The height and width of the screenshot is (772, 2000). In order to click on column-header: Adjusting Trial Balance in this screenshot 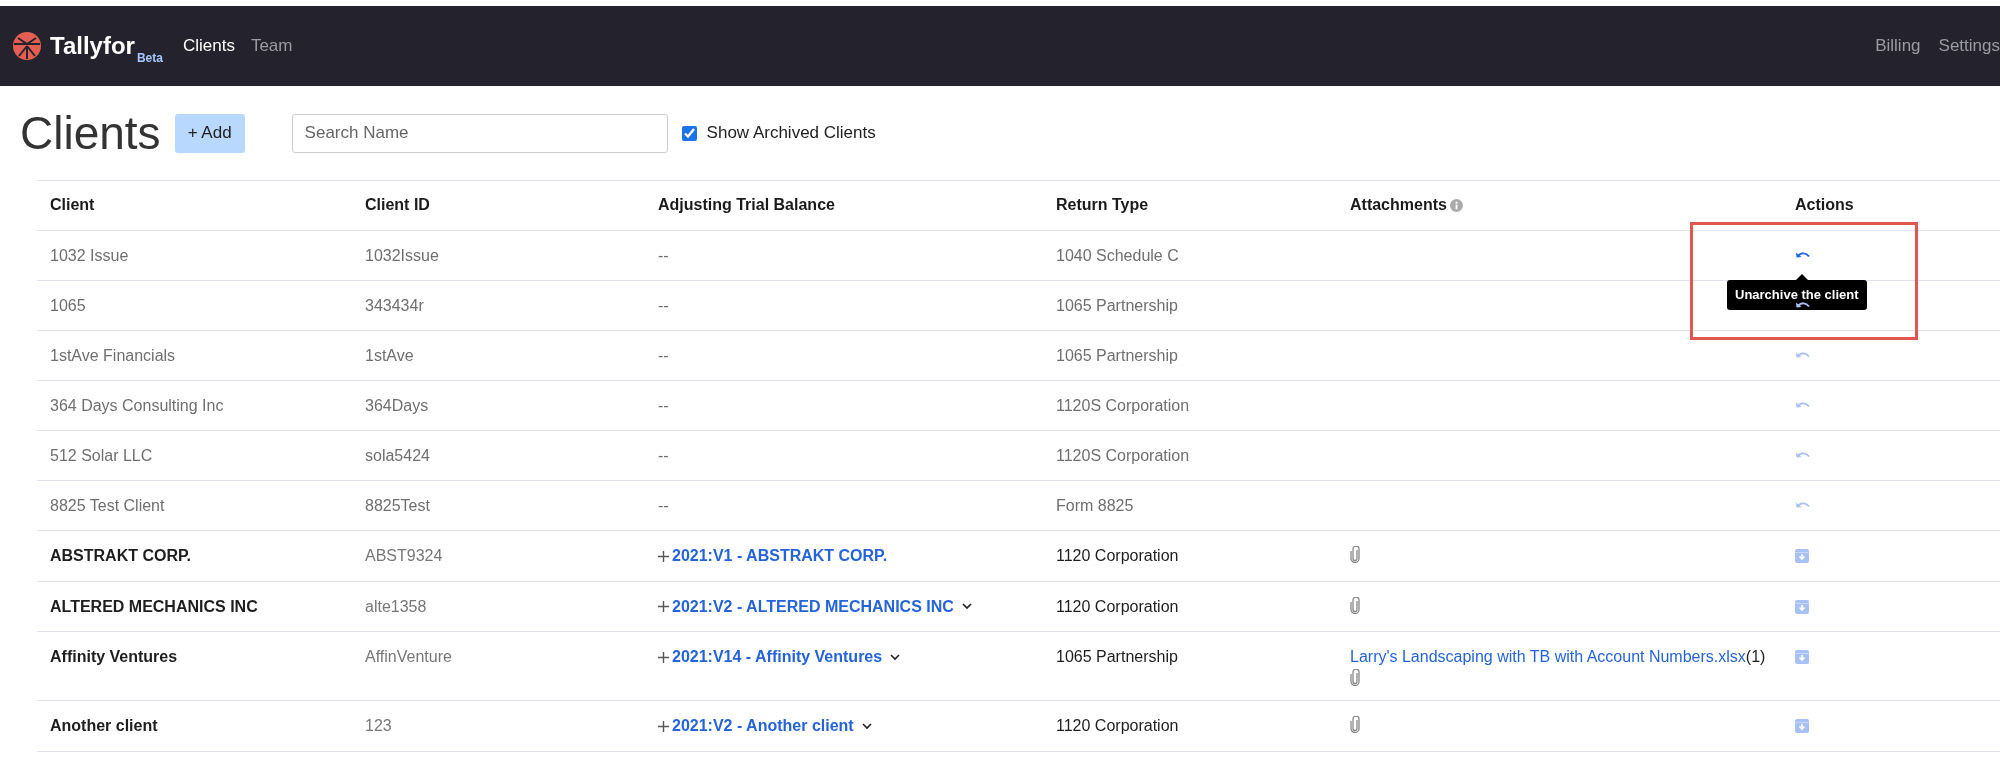, I will do `click(746, 205)`.